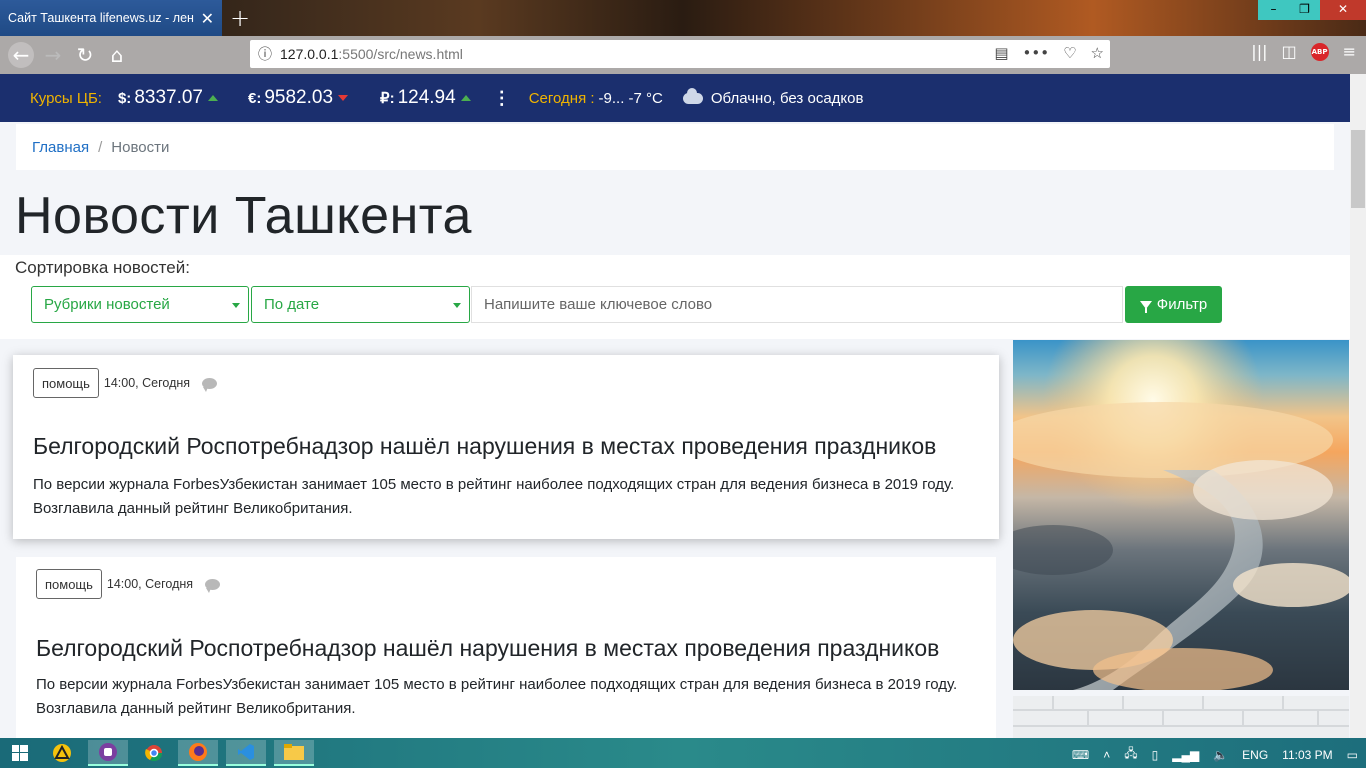 This screenshot has height=768, width=1366. Describe the element at coordinates (797, 304) in the screenshot. I see `keyword-input` at that location.